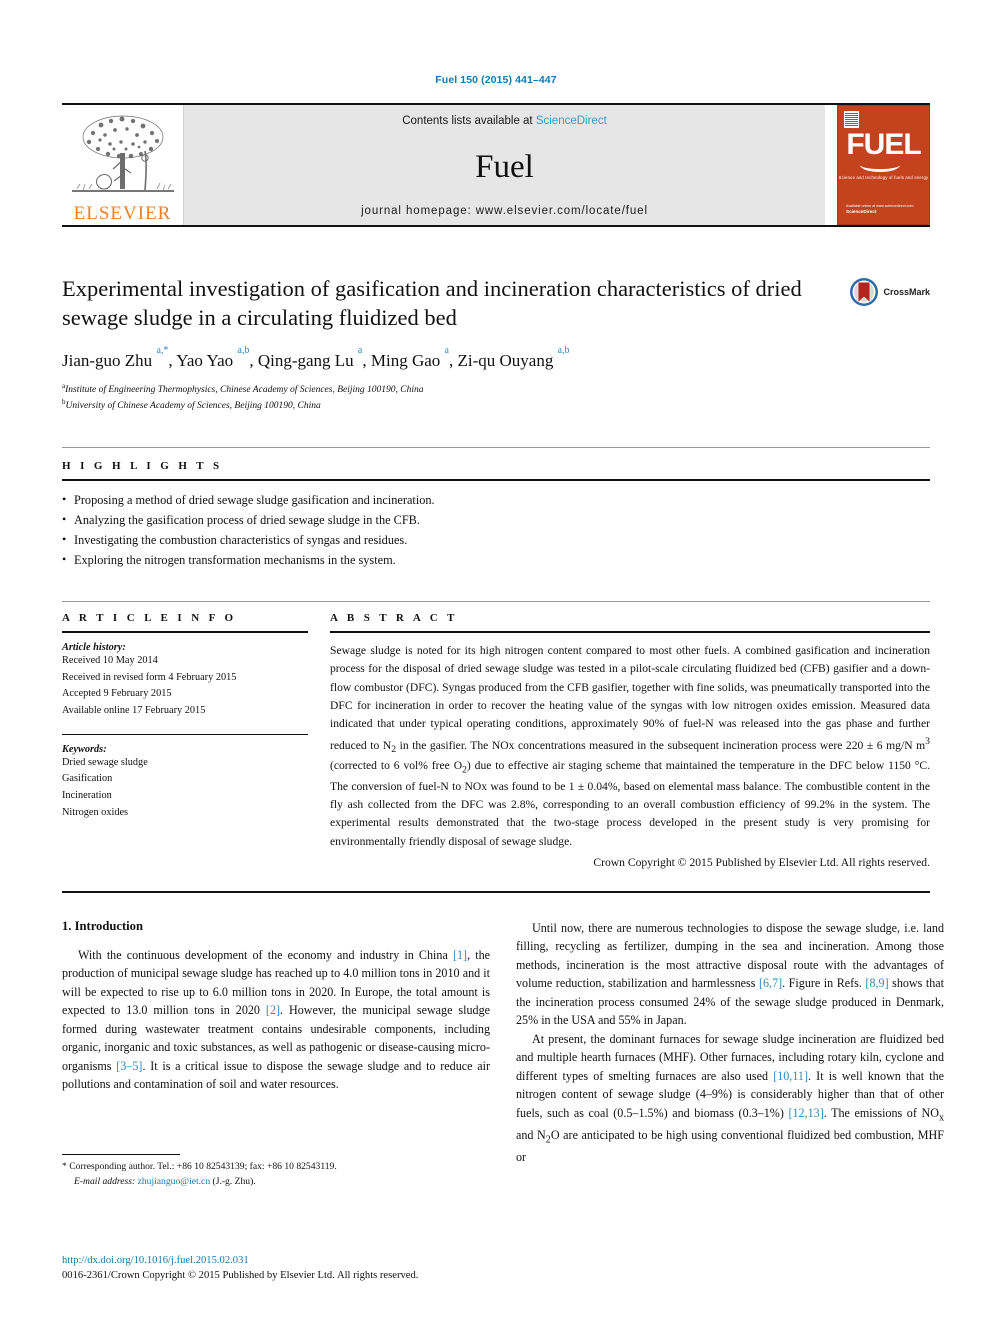 The height and width of the screenshot is (1323, 992). What do you see at coordinates (105, 1181) in the screenshot?
I see `email-label: E-mail address:` at bounding box center [105, 1181].